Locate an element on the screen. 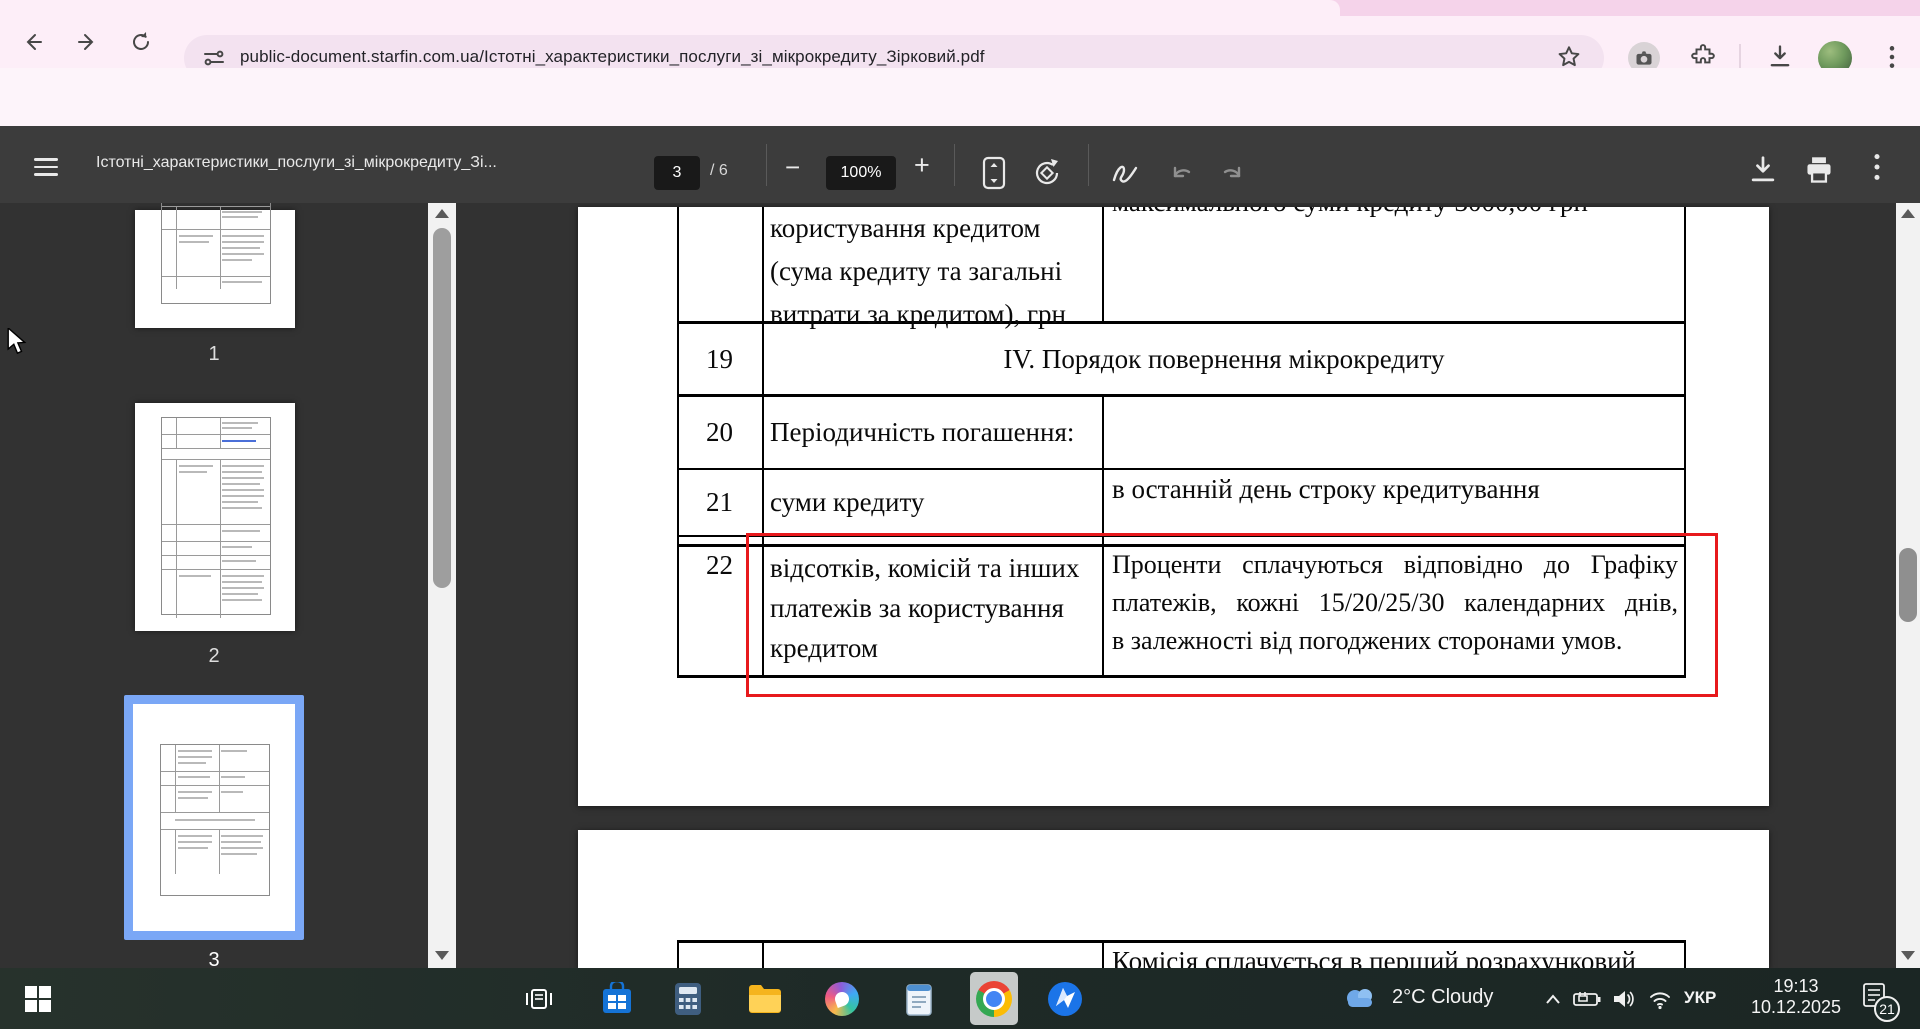 Image resolution: width=1920 pixels, height=1029 pixels. table-row-18-right-cell-clipped: максимального суми кредиту 3000,00 грн is located at coordinates (1392, 212).